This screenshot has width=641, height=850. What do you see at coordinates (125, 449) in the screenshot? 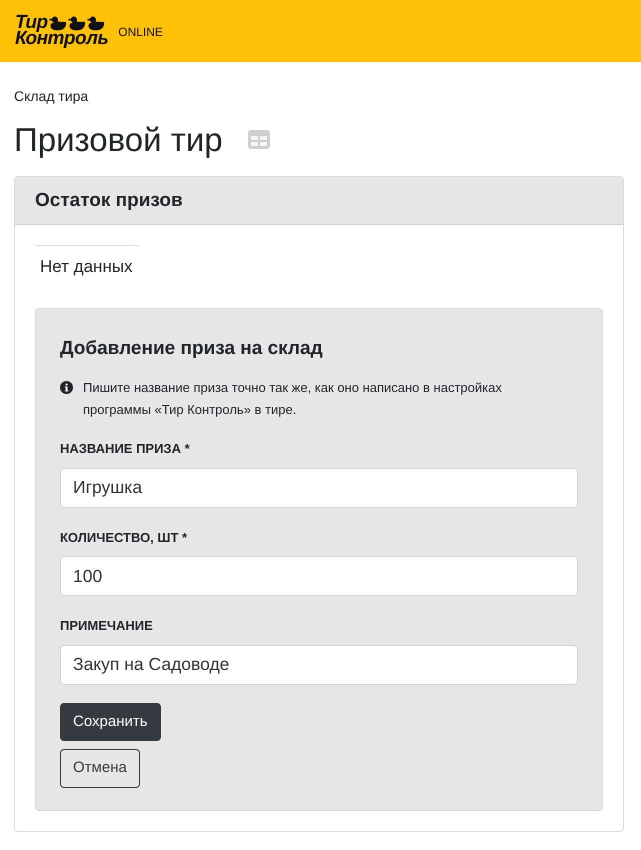
I see `field-label: НАЗВАНИЕ ПРИЗА *` at bounding box center [125, 449].